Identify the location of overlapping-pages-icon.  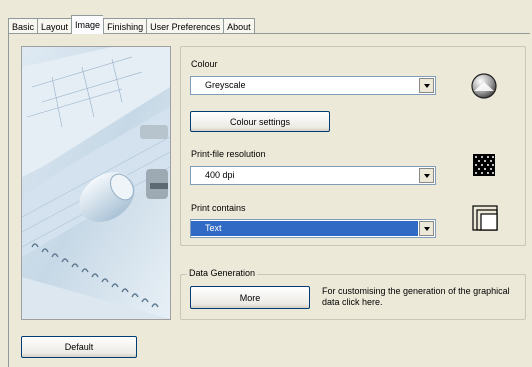
(485, 219).